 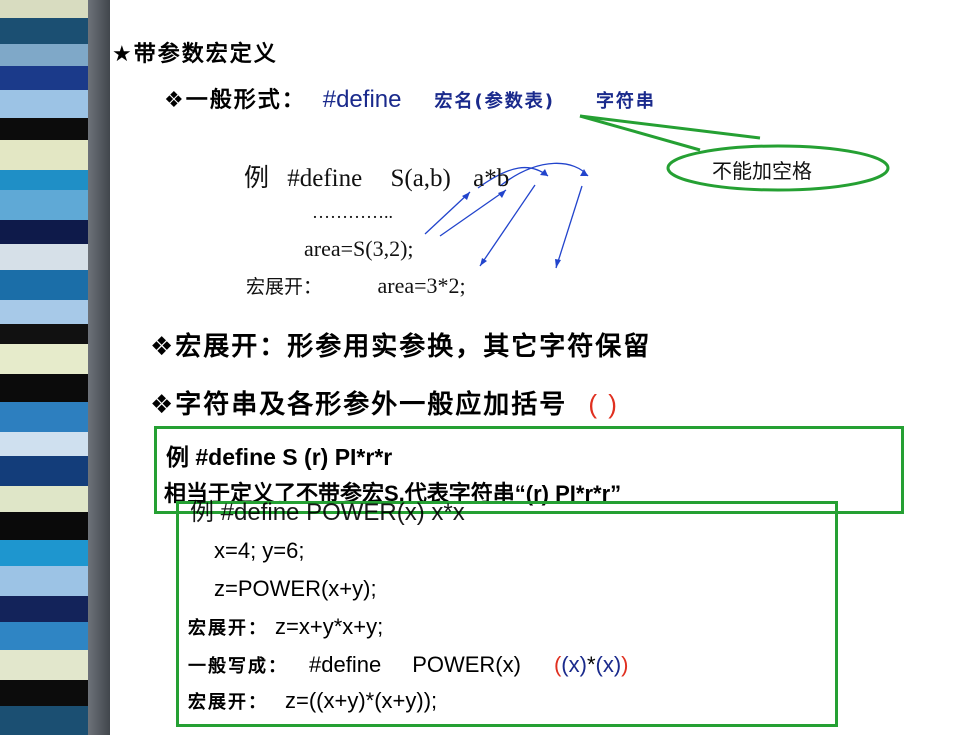 I want to click on example1-expand: 宏展开： area=3*2;, so click(x=356, y=285).